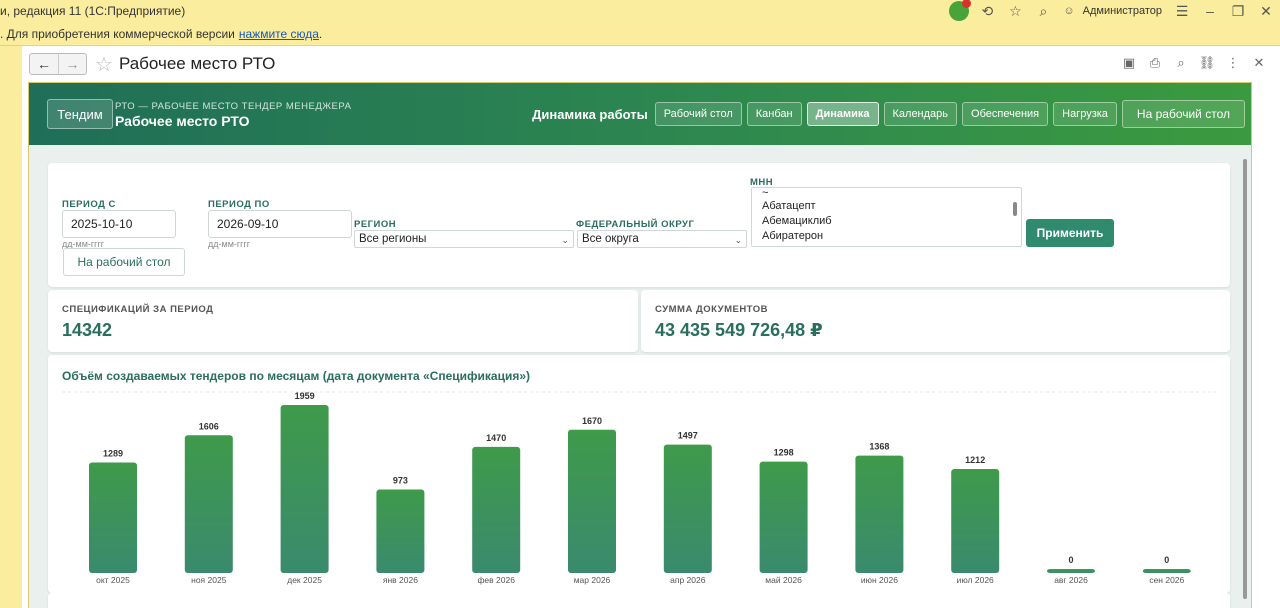  Describe the element at coordinates (209, 426) in the screenshot. I see `bar-value-label: 1606` at that location.